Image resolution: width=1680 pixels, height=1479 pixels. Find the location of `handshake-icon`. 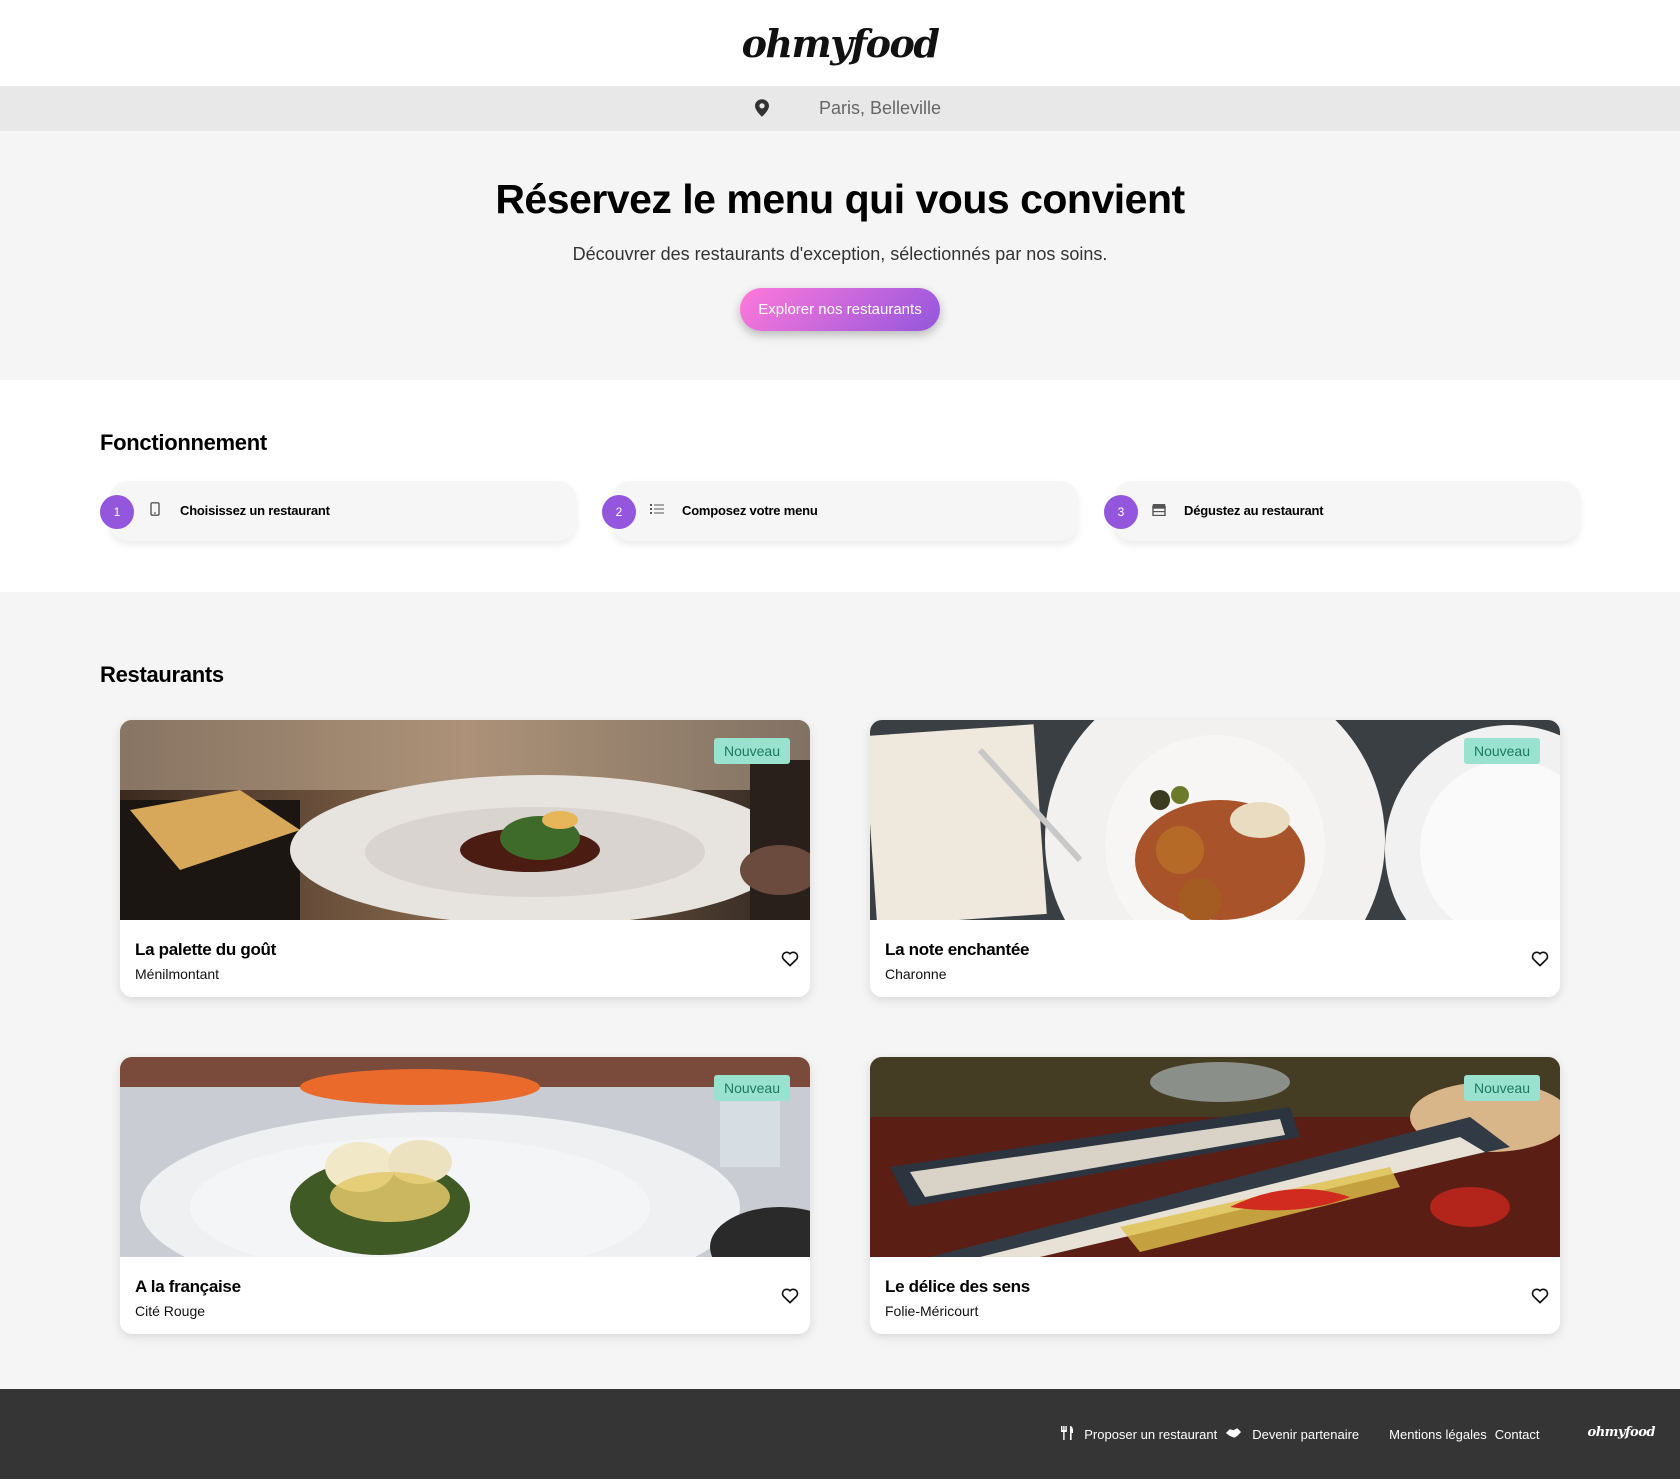

handshake-icon is located at coordinates (1233, 1434).